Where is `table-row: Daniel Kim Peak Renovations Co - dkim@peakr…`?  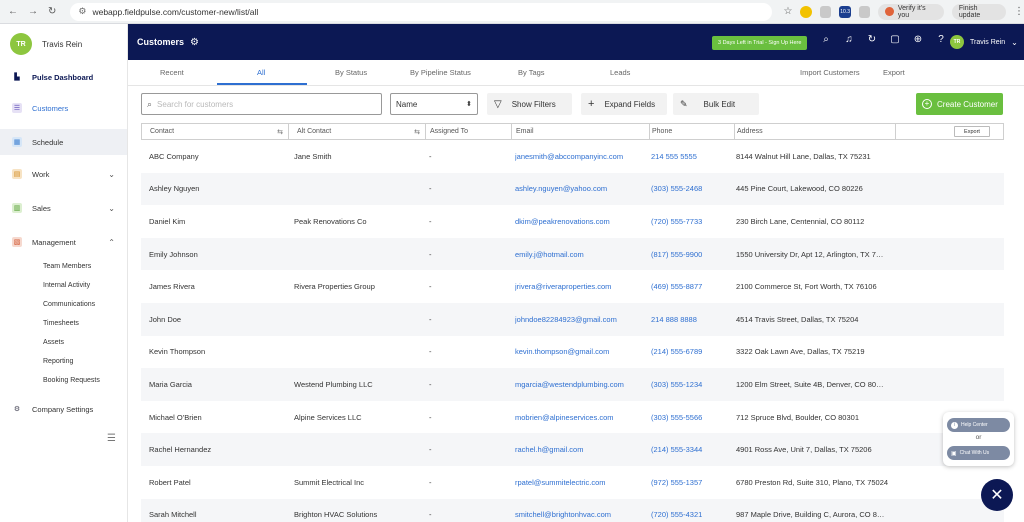
table-row: Daniel Kim Peak Renovations Co - dkim@peakr… is located at coordinates (572, 221).